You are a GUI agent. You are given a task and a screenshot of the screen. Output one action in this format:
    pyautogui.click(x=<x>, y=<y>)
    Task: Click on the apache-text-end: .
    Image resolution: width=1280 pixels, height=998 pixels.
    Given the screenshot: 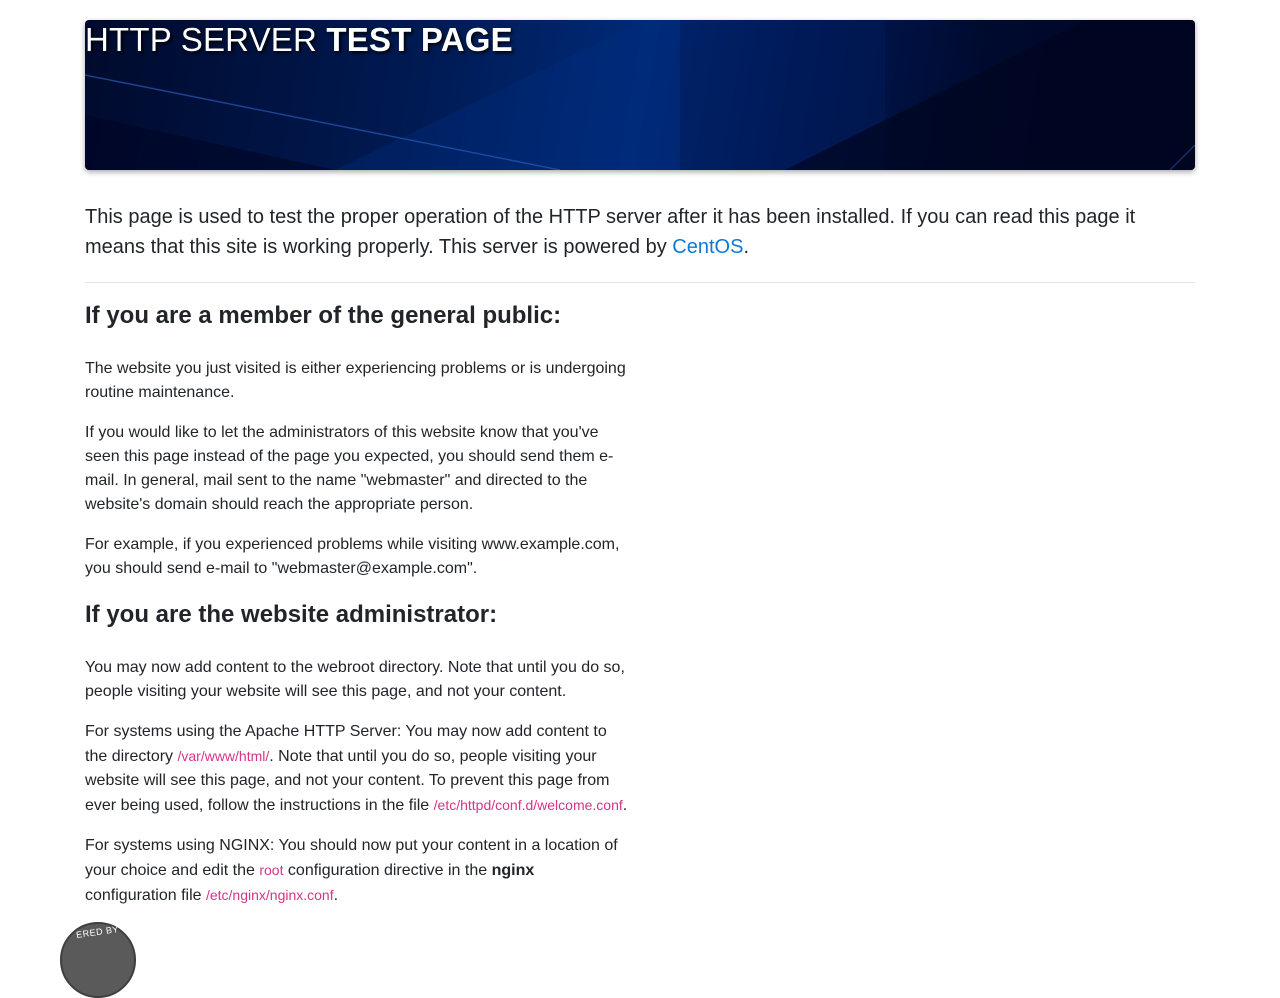 What is the action you would take?
    pyautogui.click(x=625, y=805)
    